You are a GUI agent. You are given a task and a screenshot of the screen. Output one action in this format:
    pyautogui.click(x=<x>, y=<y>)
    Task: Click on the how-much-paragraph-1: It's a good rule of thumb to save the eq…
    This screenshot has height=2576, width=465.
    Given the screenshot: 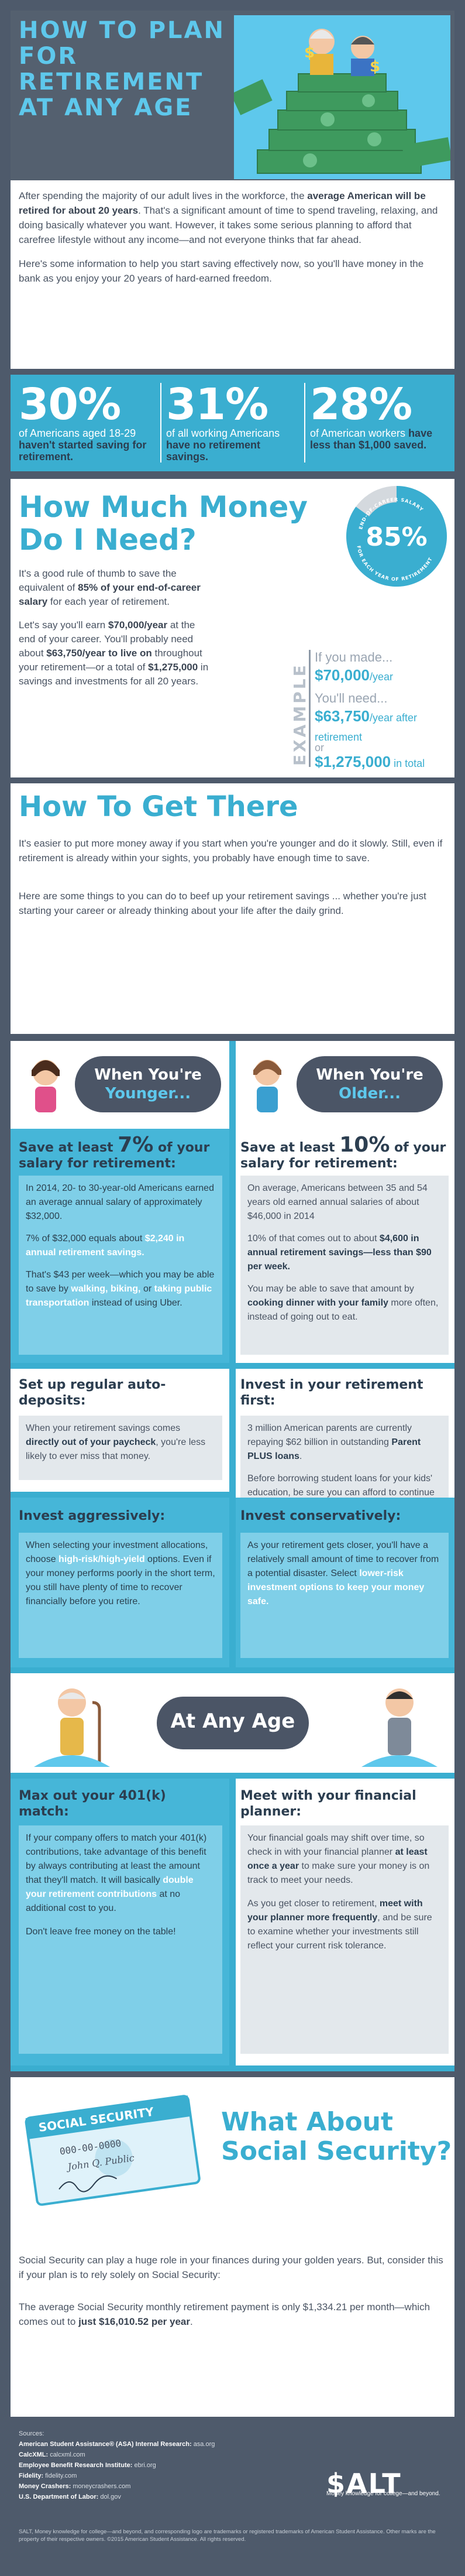 What is the action you would take?
    pyautogui.click(x=110, y=587)
    